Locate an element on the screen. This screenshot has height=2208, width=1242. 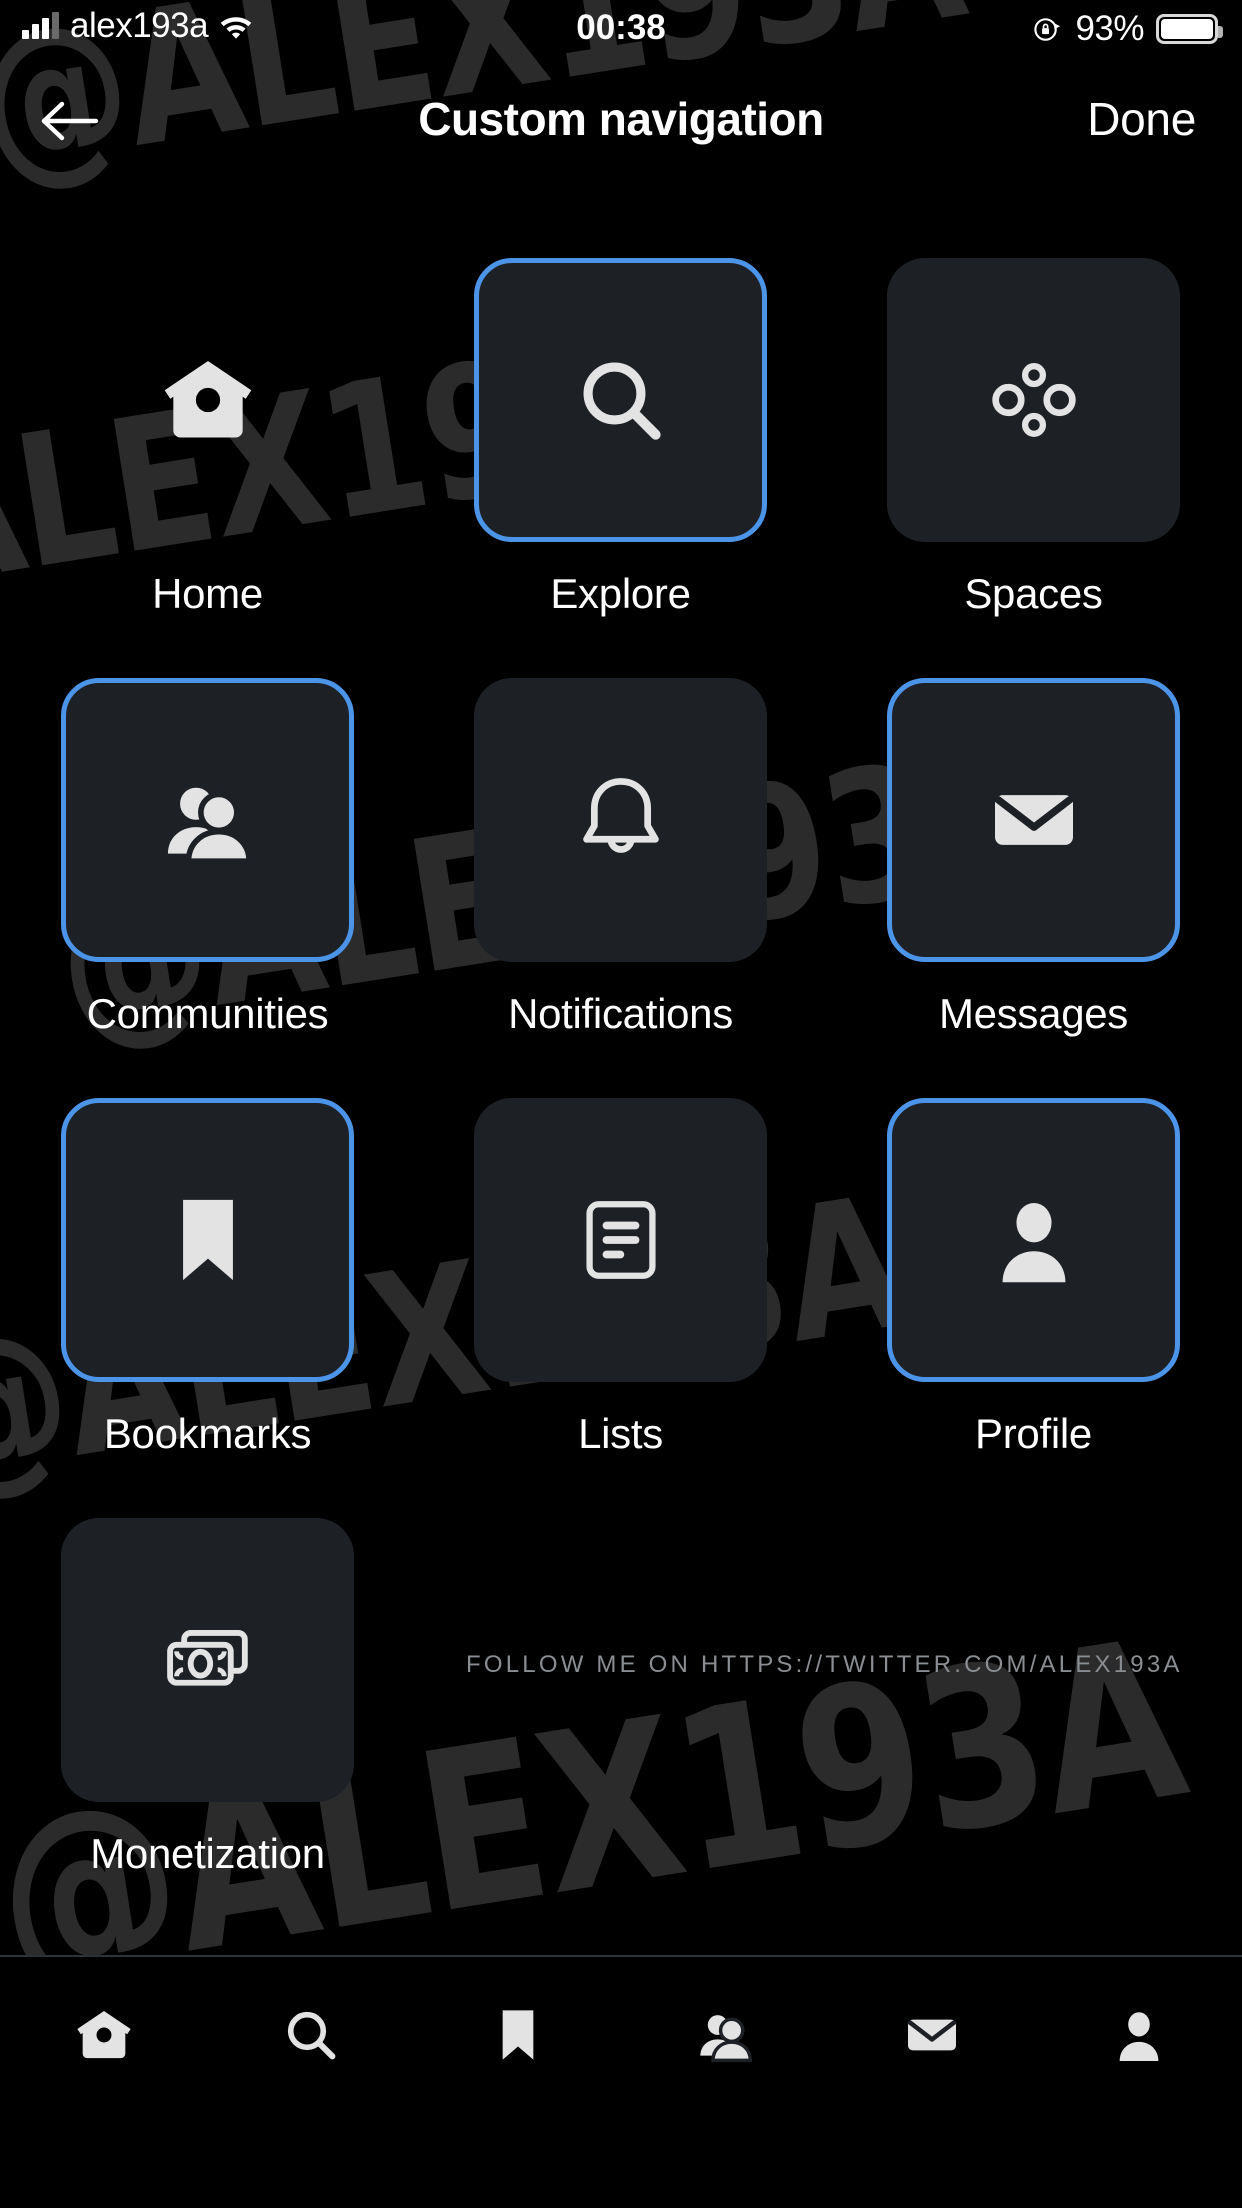
nav-option-tile-explore is located at coordinates (620, 400).